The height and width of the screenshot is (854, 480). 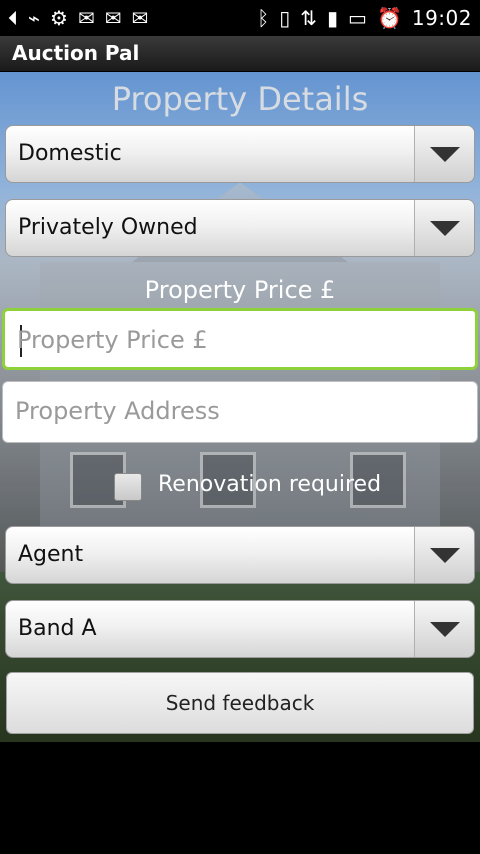 What do you see at coordinates (108, 227) in the screenshot?
I see `dropdown-value: Privately Owned` at bounding box center [108, 227].